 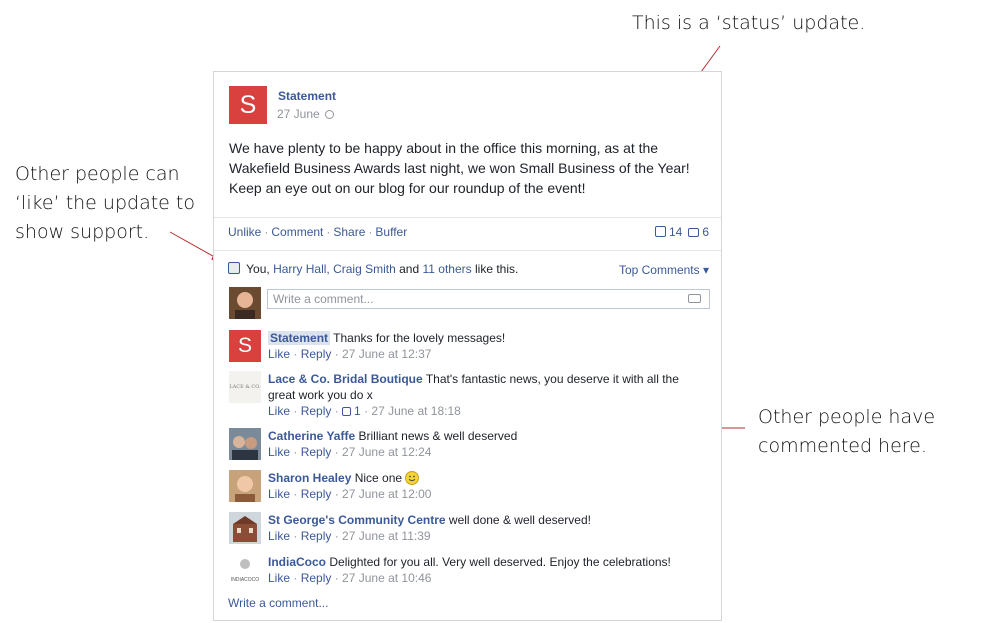 I want to click on comment-like-count: 1, so click(x=357, y=411).